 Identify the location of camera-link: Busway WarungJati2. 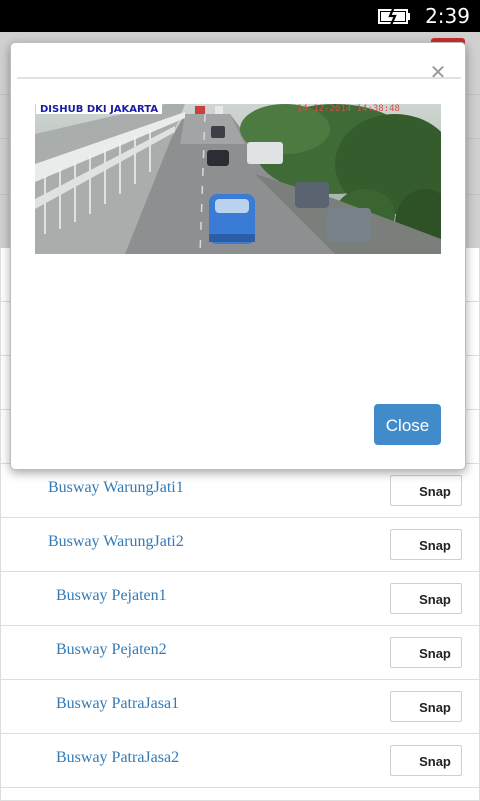
(116, 542).